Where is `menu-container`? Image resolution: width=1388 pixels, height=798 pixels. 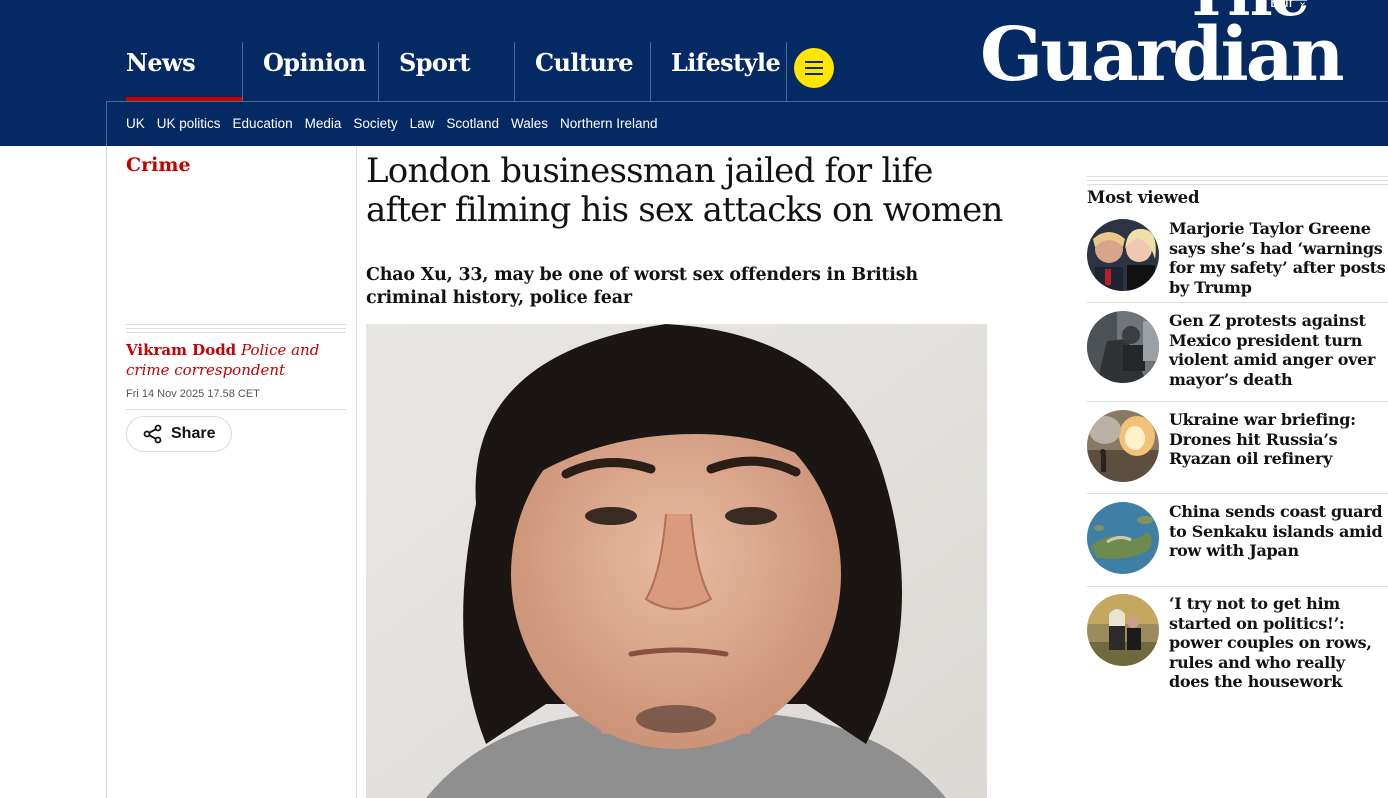 menu-container is located at coordinates (854, 71).